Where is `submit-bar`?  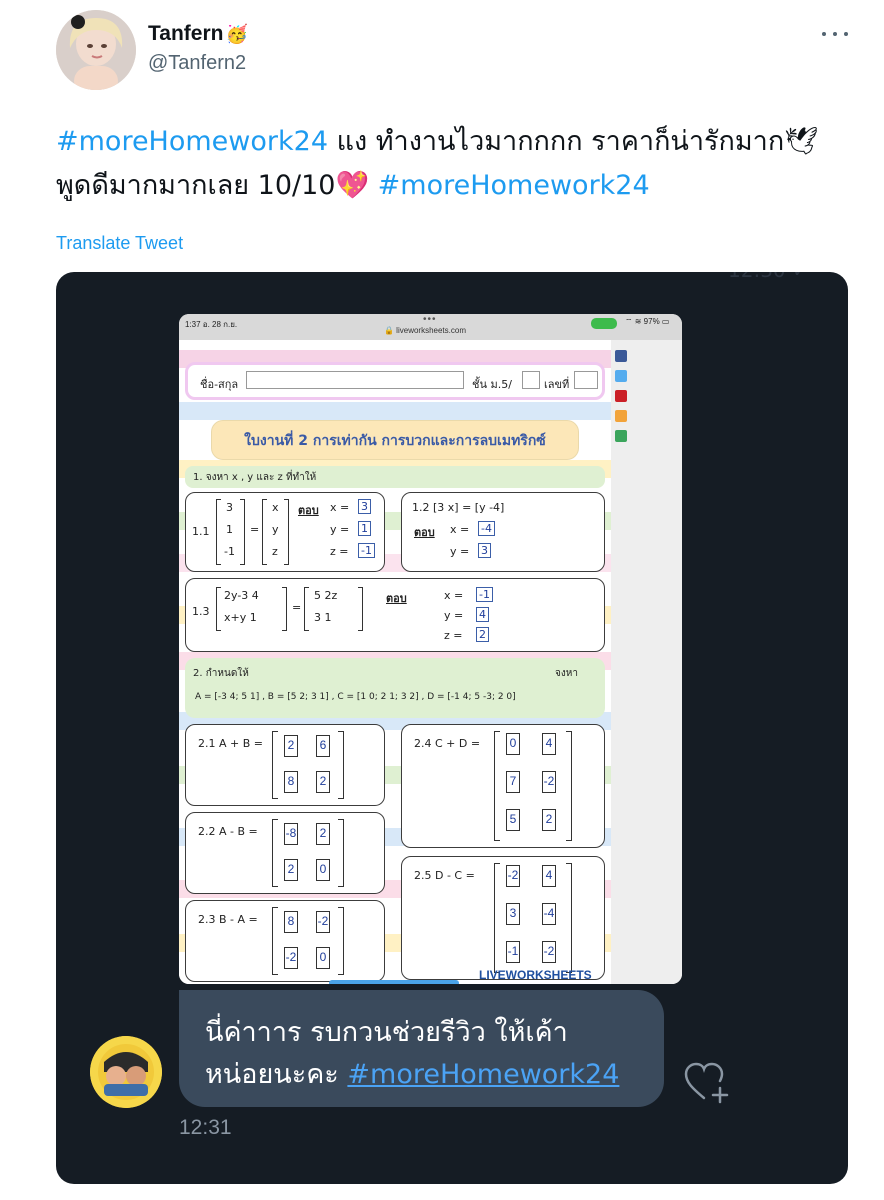 submit-bar is located at coordinates (394, 982).